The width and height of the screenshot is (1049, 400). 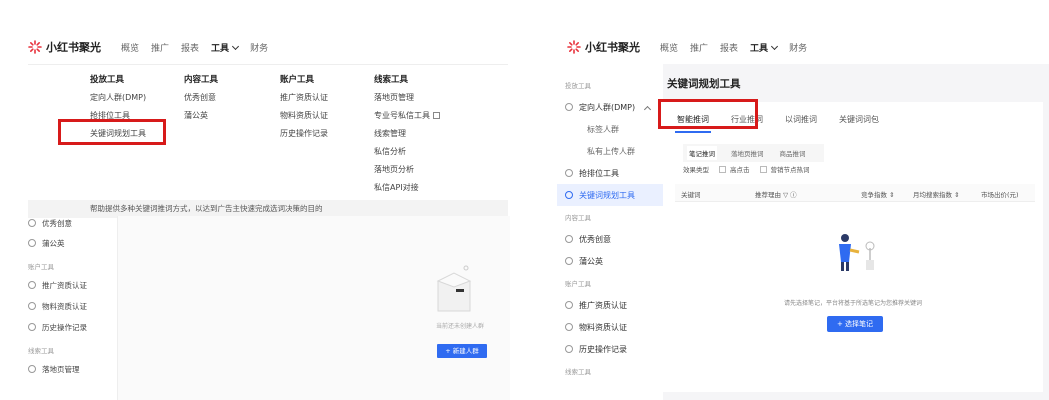 I want to click on subtab-landing: 落地页推词, so click(x=747, y=153).